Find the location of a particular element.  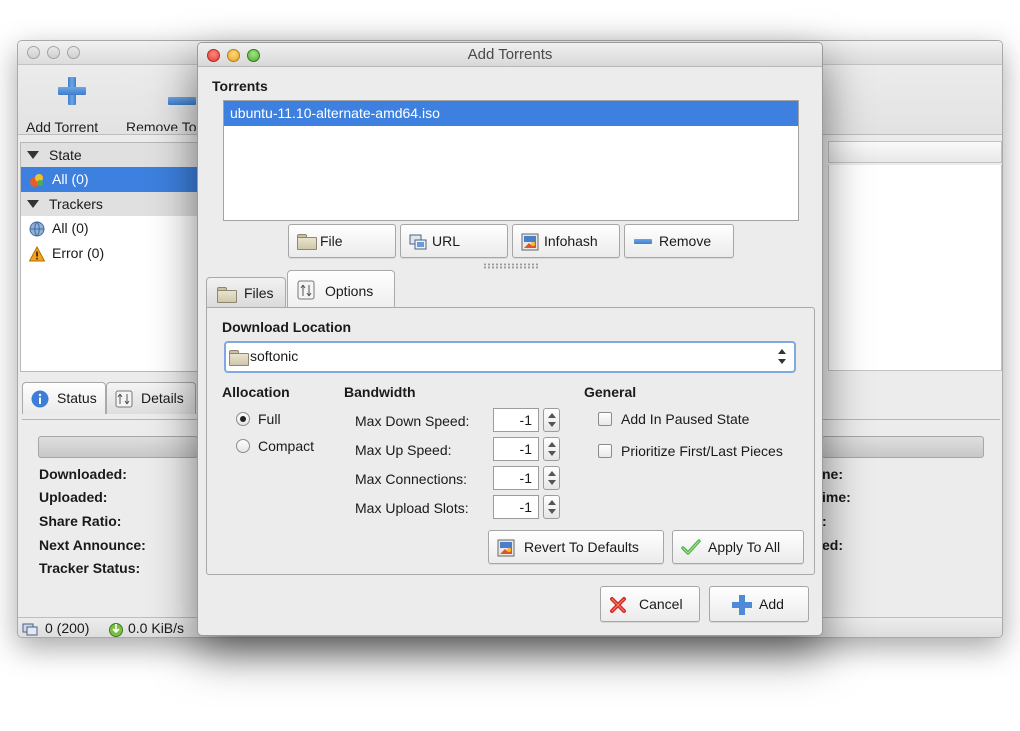

tab-options: Options is located at coordinates (341, 289).